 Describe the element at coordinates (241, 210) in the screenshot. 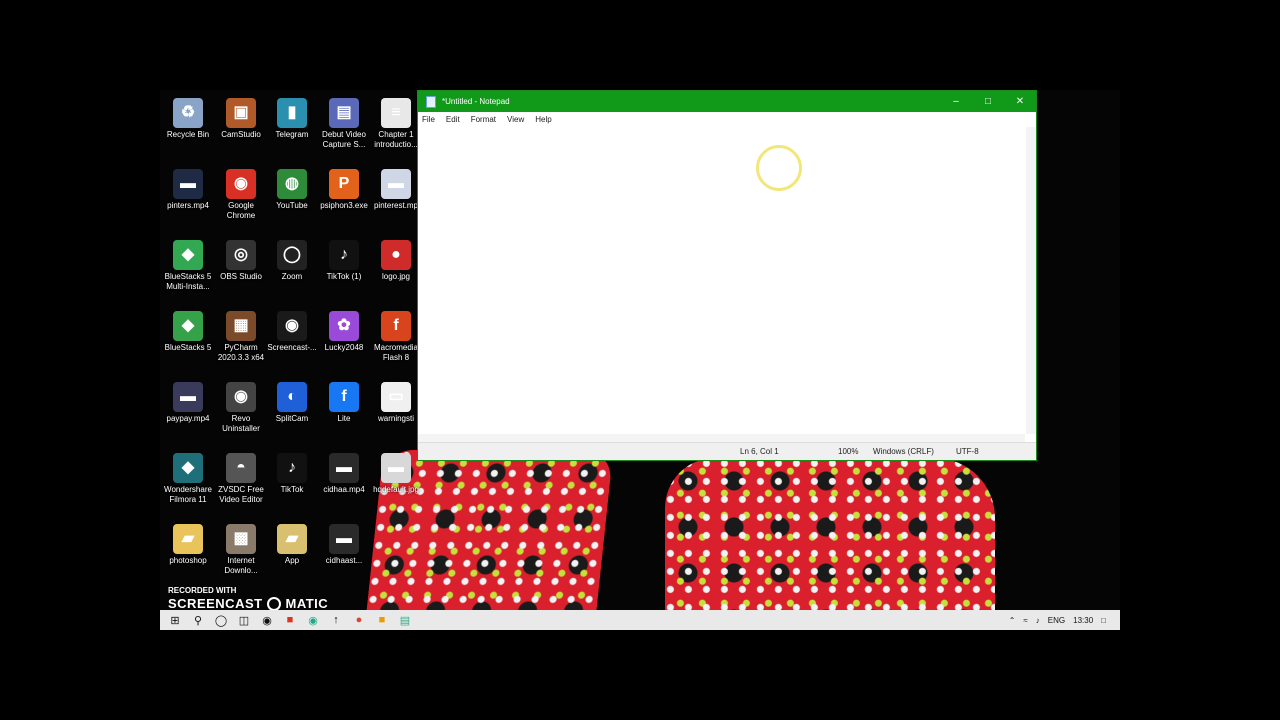

I see `desktop-icon-label: Google Chrome` at that location.